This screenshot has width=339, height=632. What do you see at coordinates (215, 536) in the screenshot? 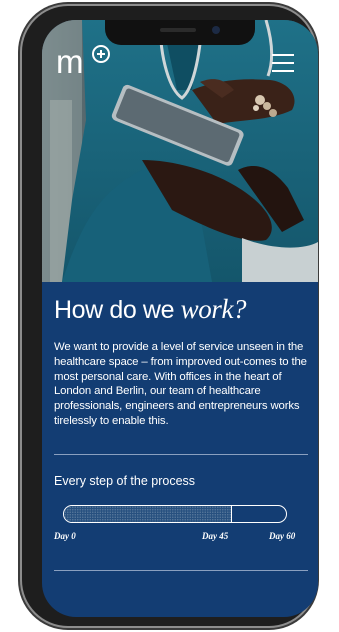
I see `day-current-label: Day 45` at bounding box center [215, 536].